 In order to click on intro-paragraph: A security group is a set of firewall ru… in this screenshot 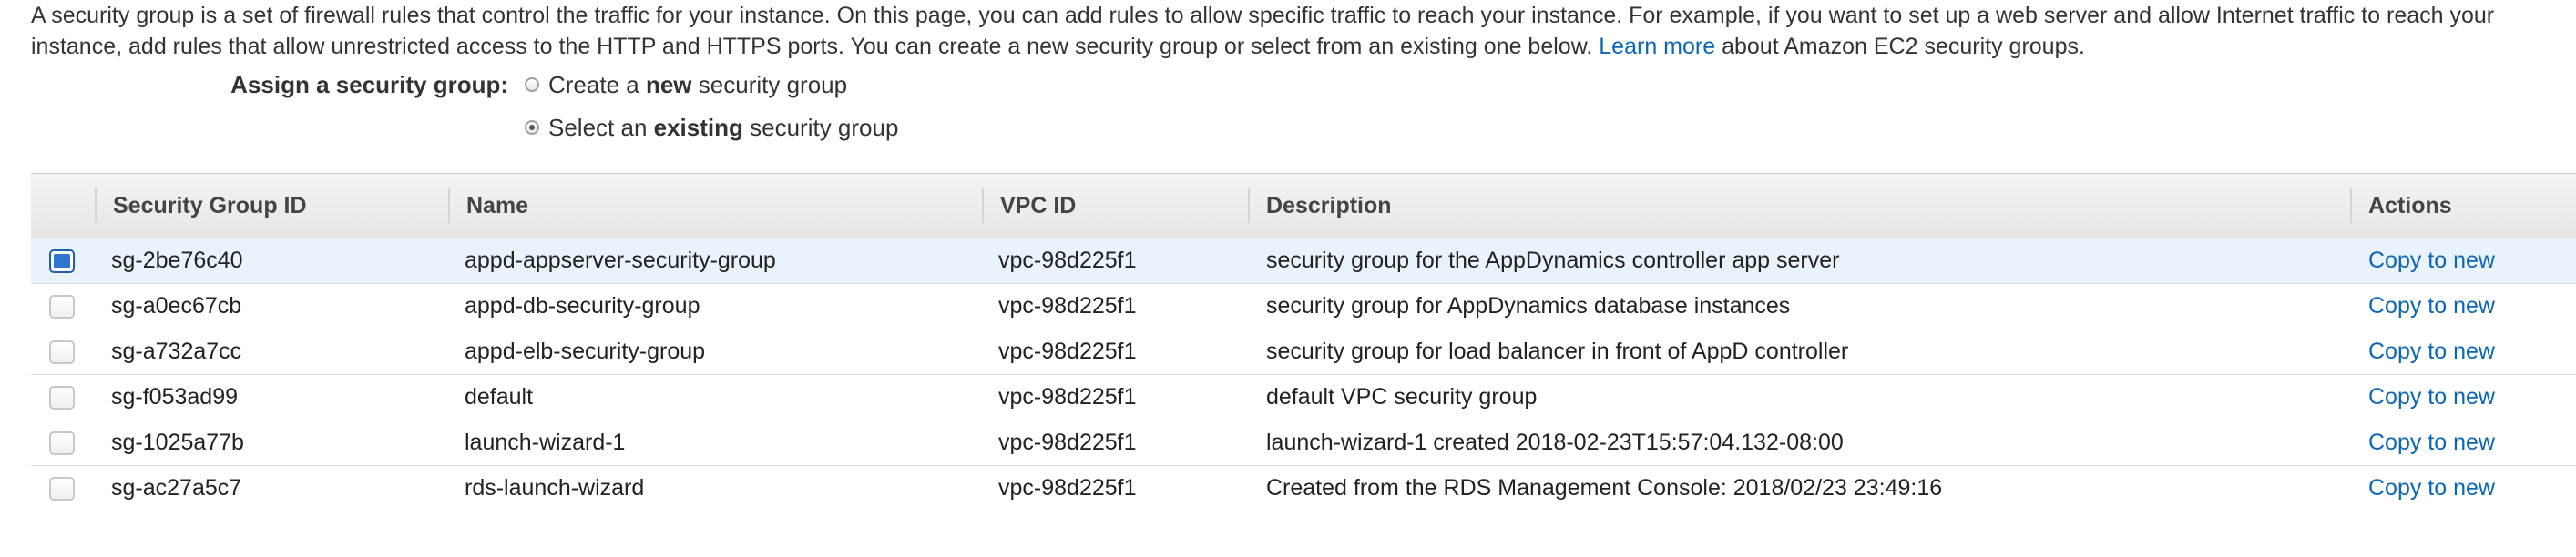, I will do `click(1301, 31)`.